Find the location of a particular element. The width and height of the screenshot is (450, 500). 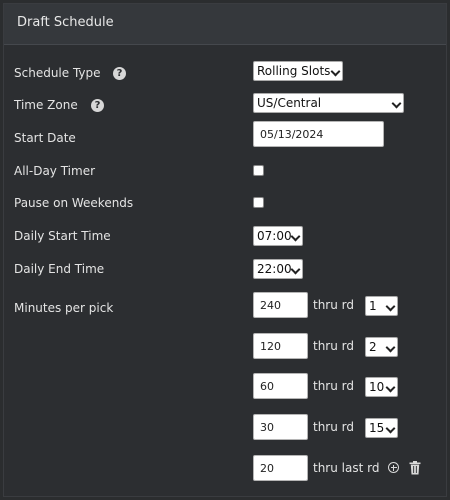

round-select-1: 1 is located at coordinates (381, 306).